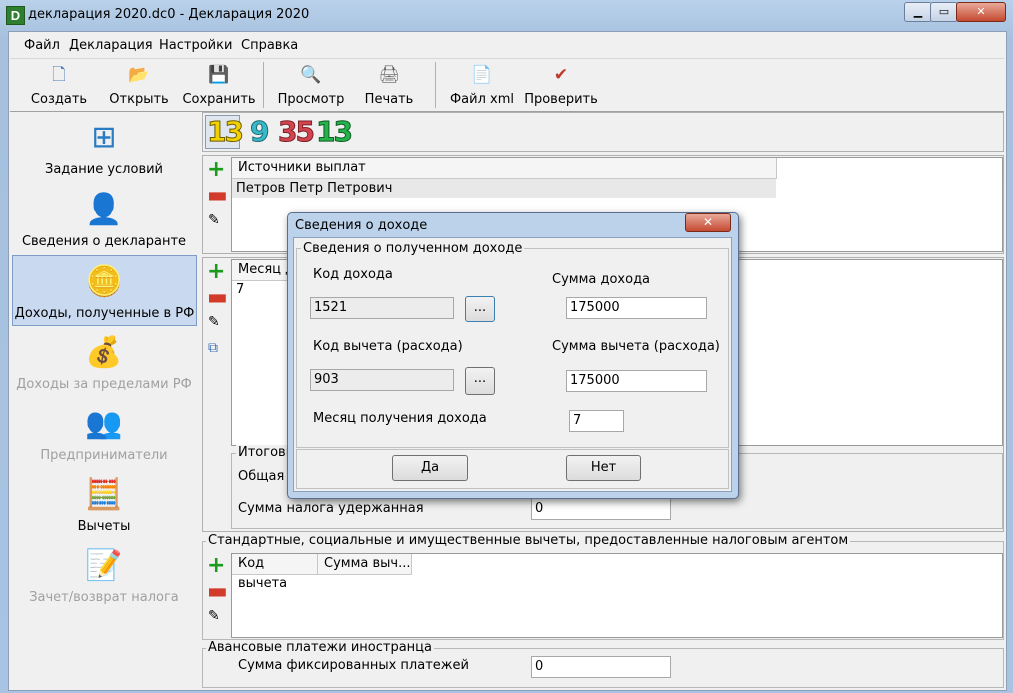 This screenshot has width=1013, height=693. Describe the element at coordinates (382, 380) in the screenshot. I see `deduction-code-field: 903` at that location.